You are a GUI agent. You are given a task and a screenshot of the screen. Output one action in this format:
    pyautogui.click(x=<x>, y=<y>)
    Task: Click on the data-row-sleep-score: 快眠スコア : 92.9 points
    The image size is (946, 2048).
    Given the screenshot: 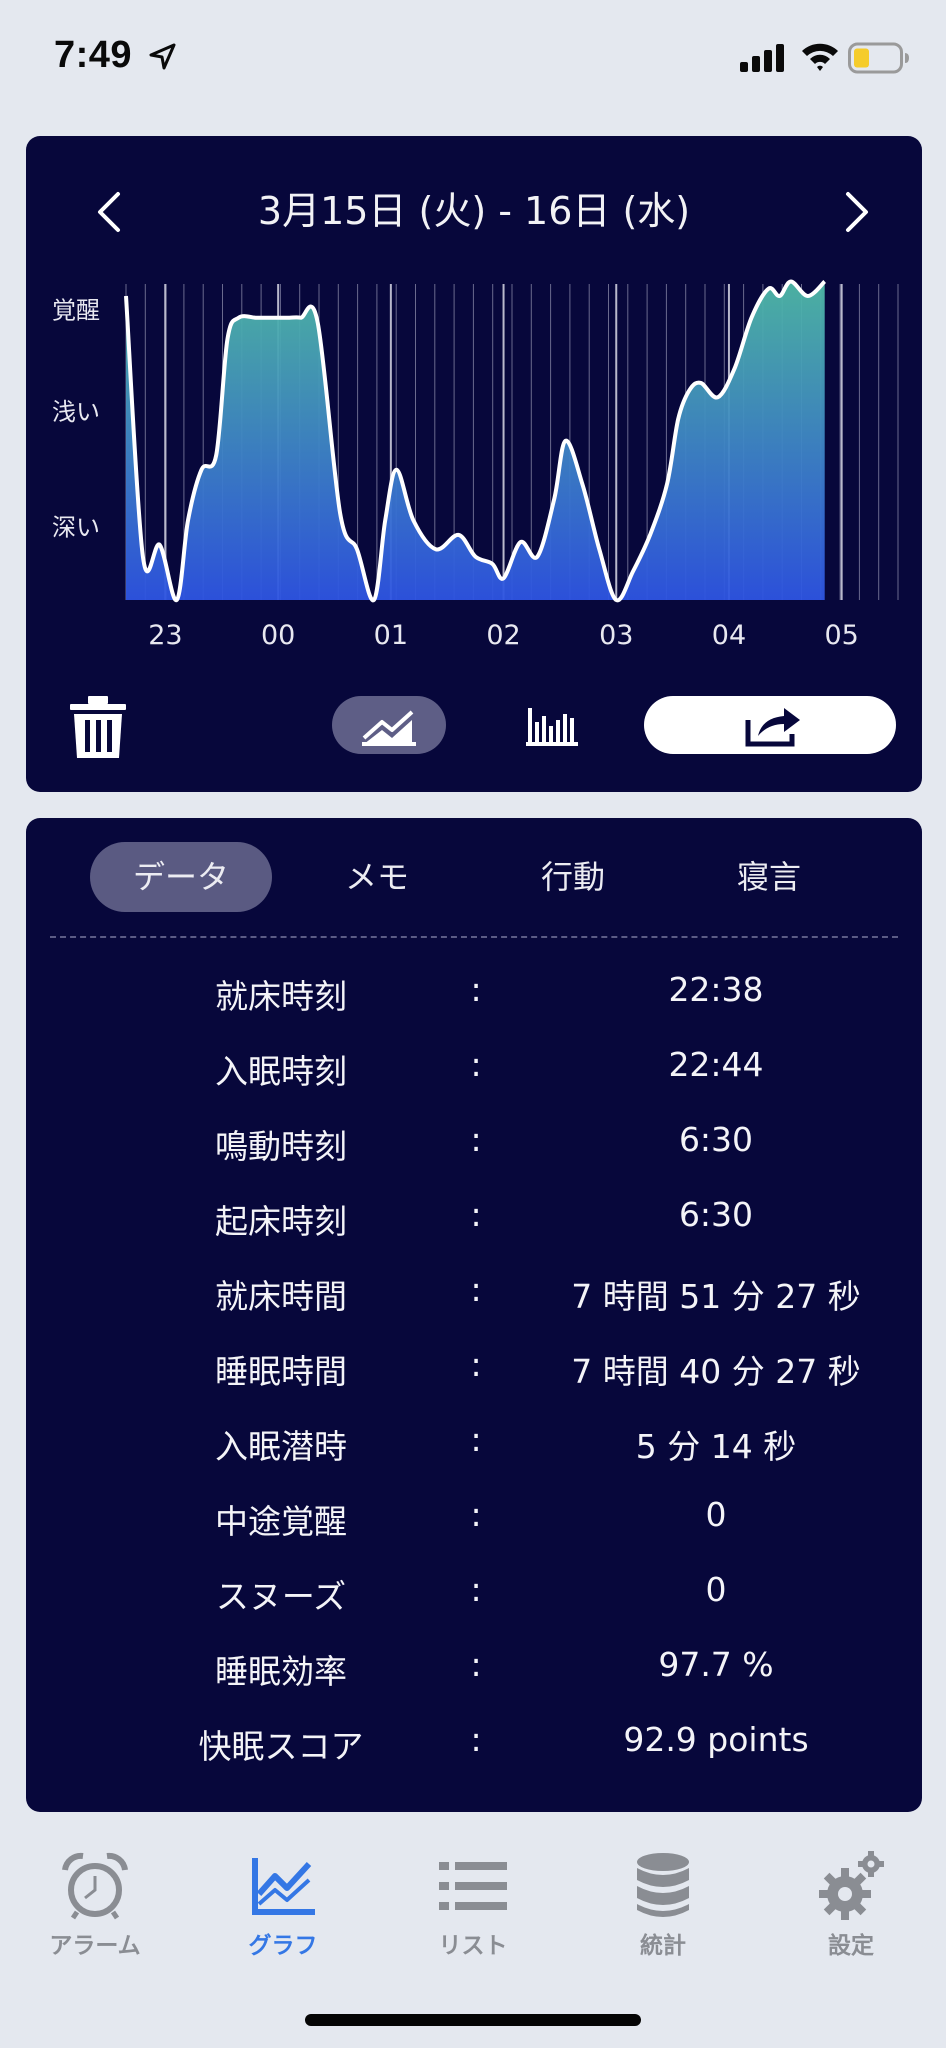 What is the action you would take?
    pyautogui.click(x=474, y=1739)
    